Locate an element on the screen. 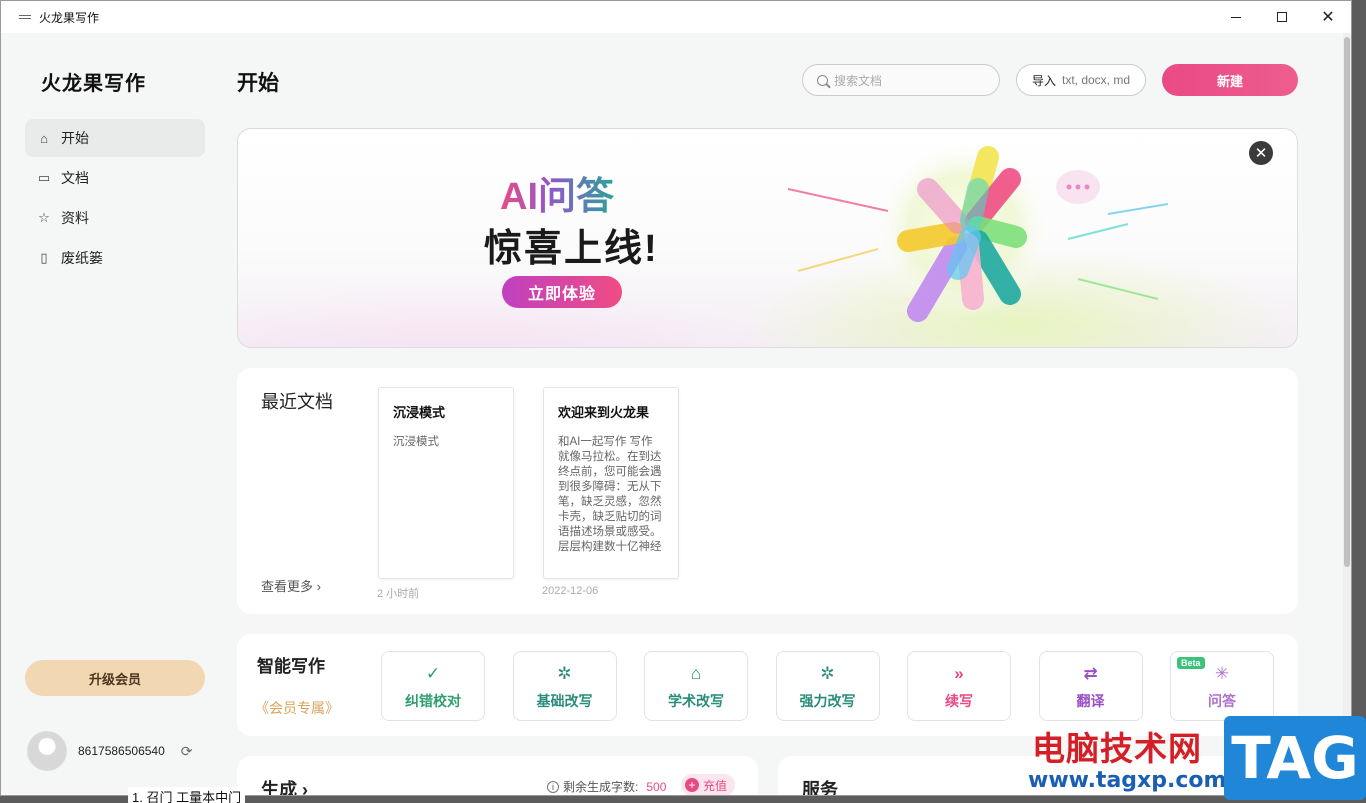 Image resolution: width=1366 pixels, height=803 pixels. magic-wand-icon: ✲ is located at coordinates (564, 673).